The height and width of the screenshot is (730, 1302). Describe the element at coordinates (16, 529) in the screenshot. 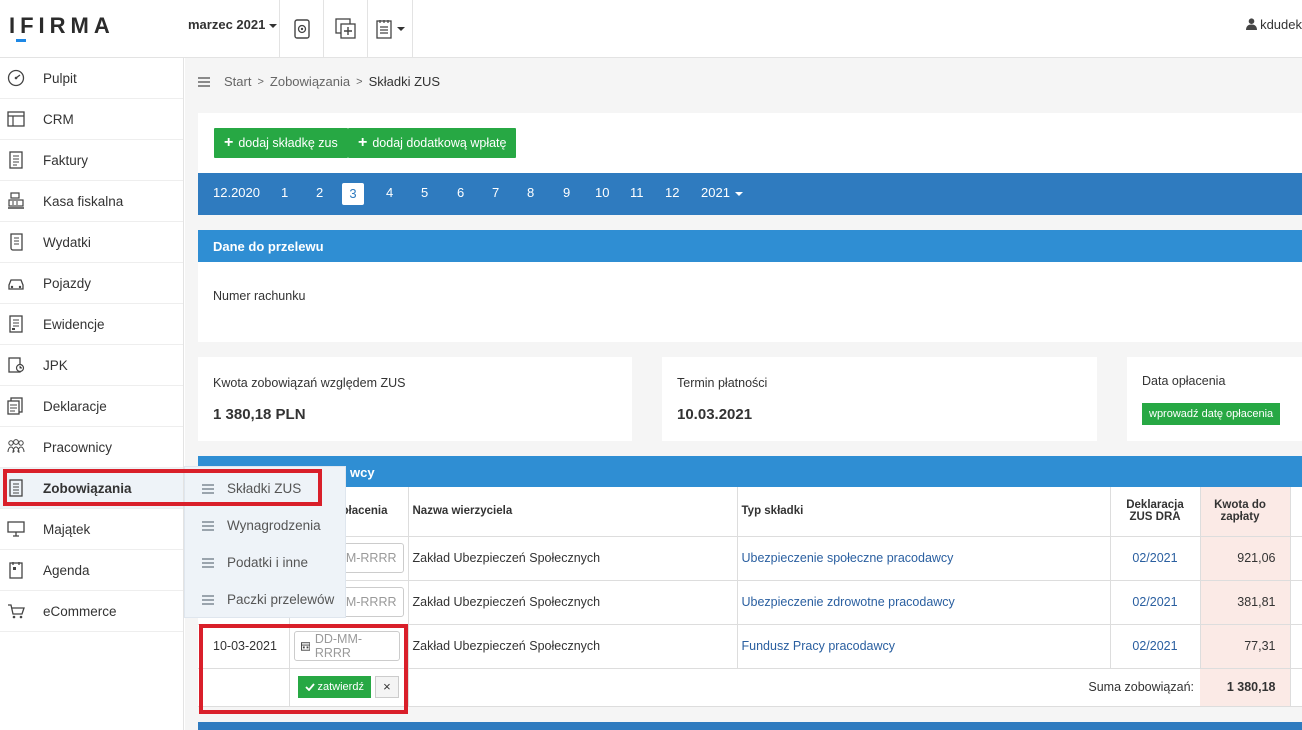

I see `assets-icon` at that location.